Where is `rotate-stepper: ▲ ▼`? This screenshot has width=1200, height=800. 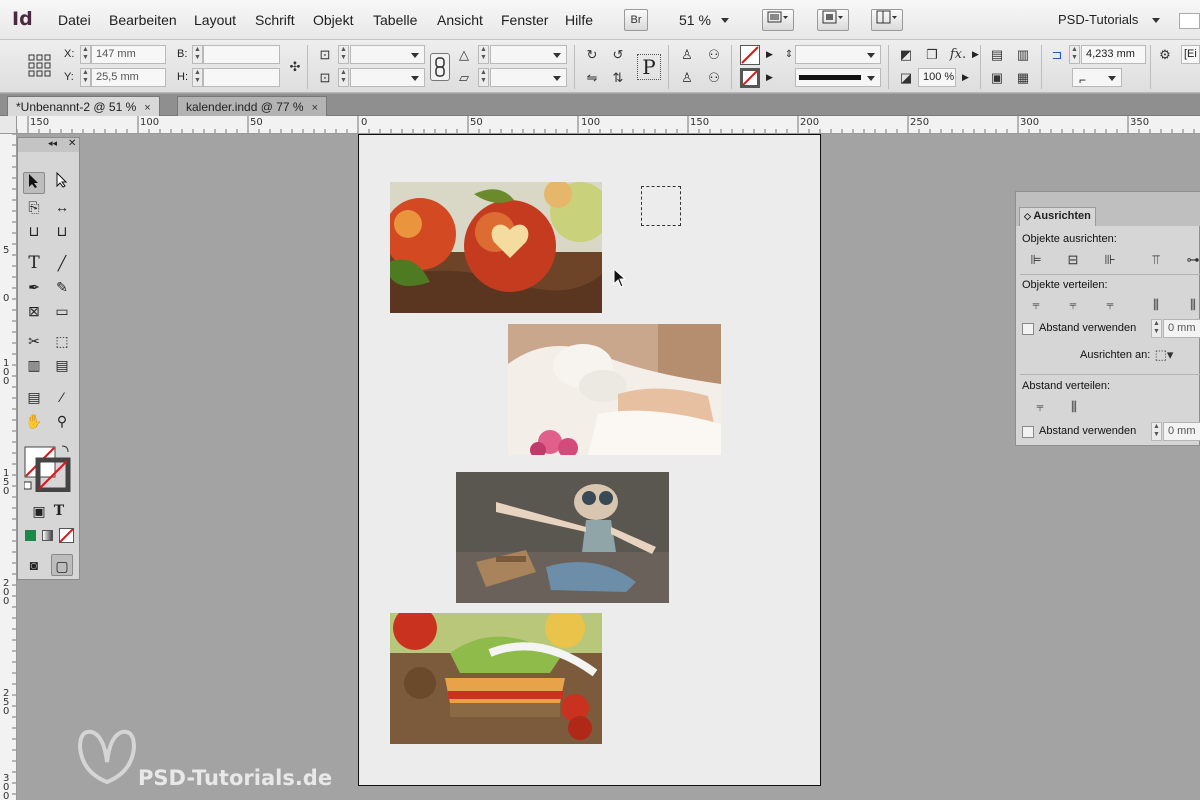
rotate-stepper: ▲ ▼ is located at coordinates (483, 54).